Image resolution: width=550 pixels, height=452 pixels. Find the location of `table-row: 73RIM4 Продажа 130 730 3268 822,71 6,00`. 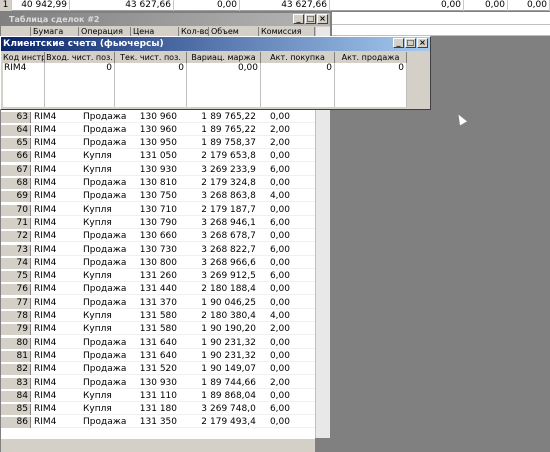

table-row: 73RIM4 Продажа 130 730 3268 822,71 6,00 is located at coordinates (158, 250).